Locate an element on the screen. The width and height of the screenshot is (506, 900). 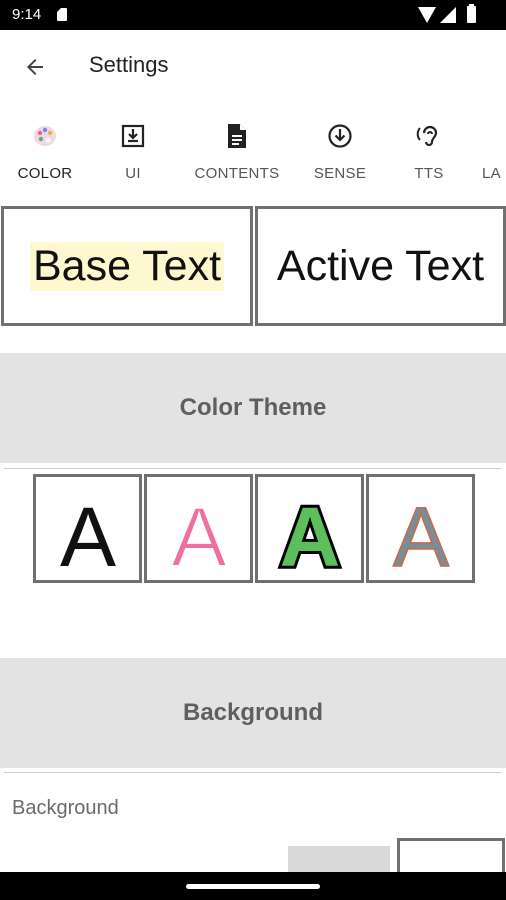
tab-label: CONTENTS is located at coordinates (237, 173).